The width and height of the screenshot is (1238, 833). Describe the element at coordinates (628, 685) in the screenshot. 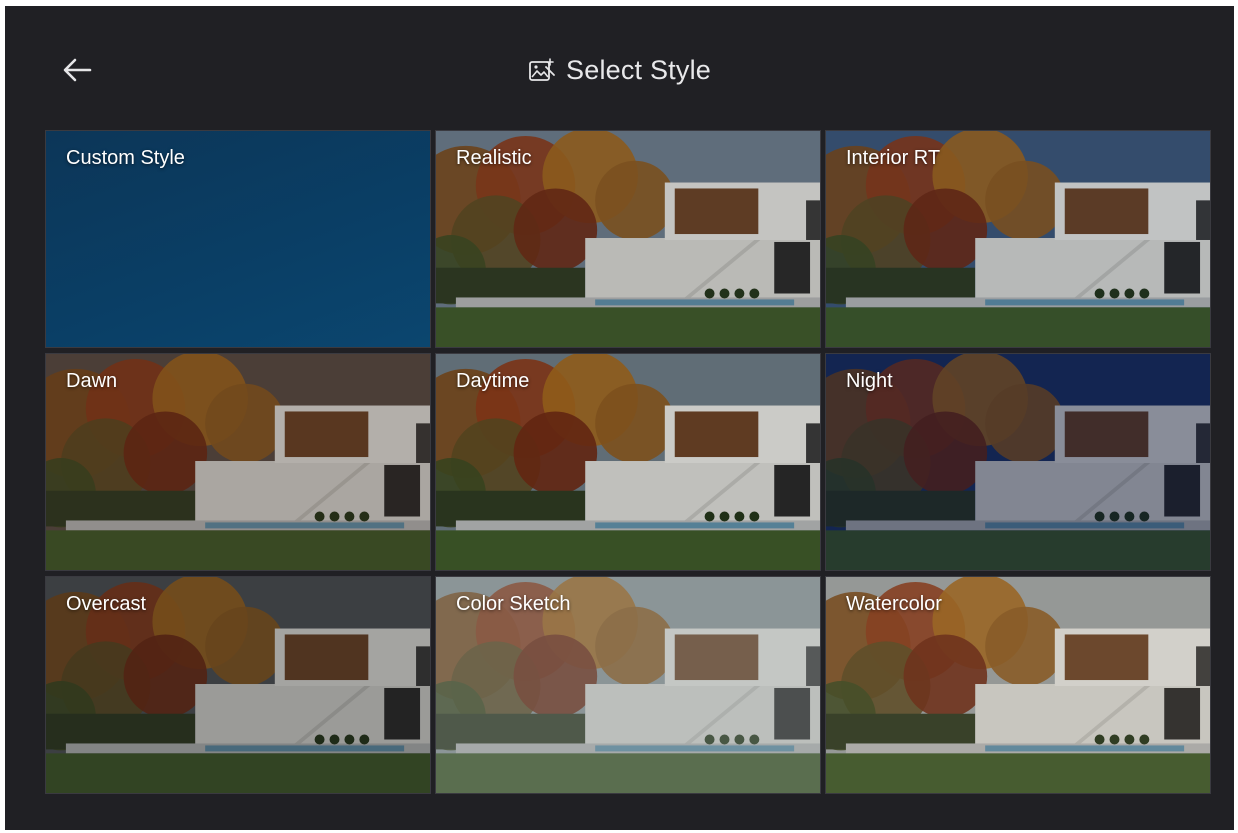

I see `style-tile-color-sketch: Color Sketch` at that location.